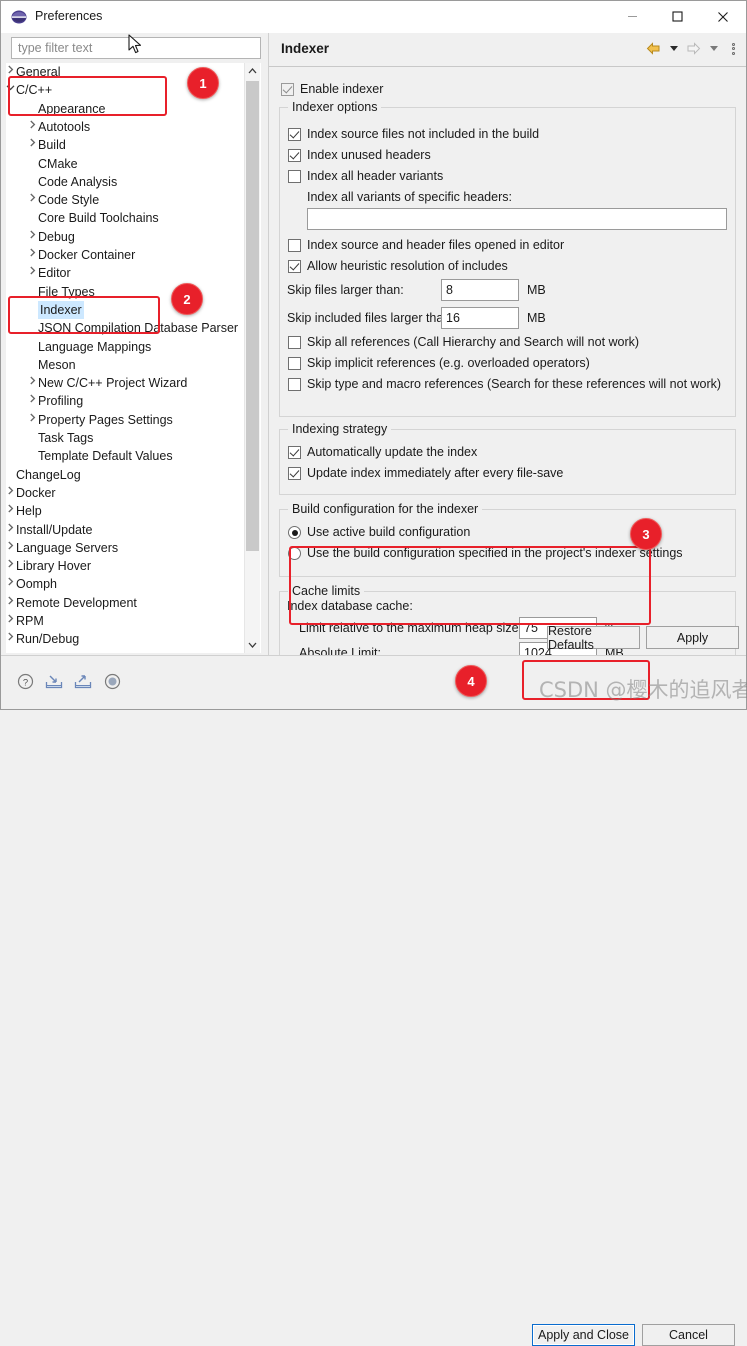 This screenshot has height=1346, width=747. I want to click on index-opened-in-editor-checkbox, so click(294, 245).